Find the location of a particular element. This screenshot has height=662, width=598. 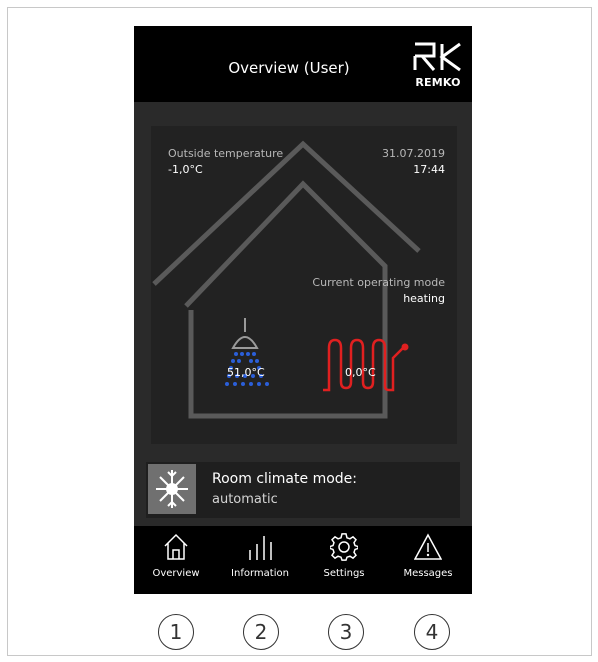

callout-4: 4 is located at coordinates (432, 632).